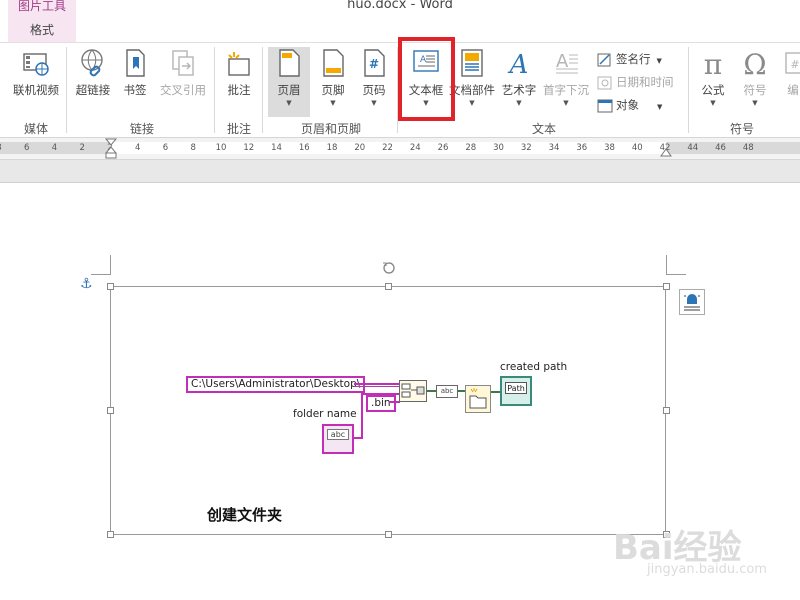 The width and height of the screenshot is (800, 600). Describe the element at coordinates (221, 148) in the screenshot. I see `ruler-tick-label: 10` at that location.